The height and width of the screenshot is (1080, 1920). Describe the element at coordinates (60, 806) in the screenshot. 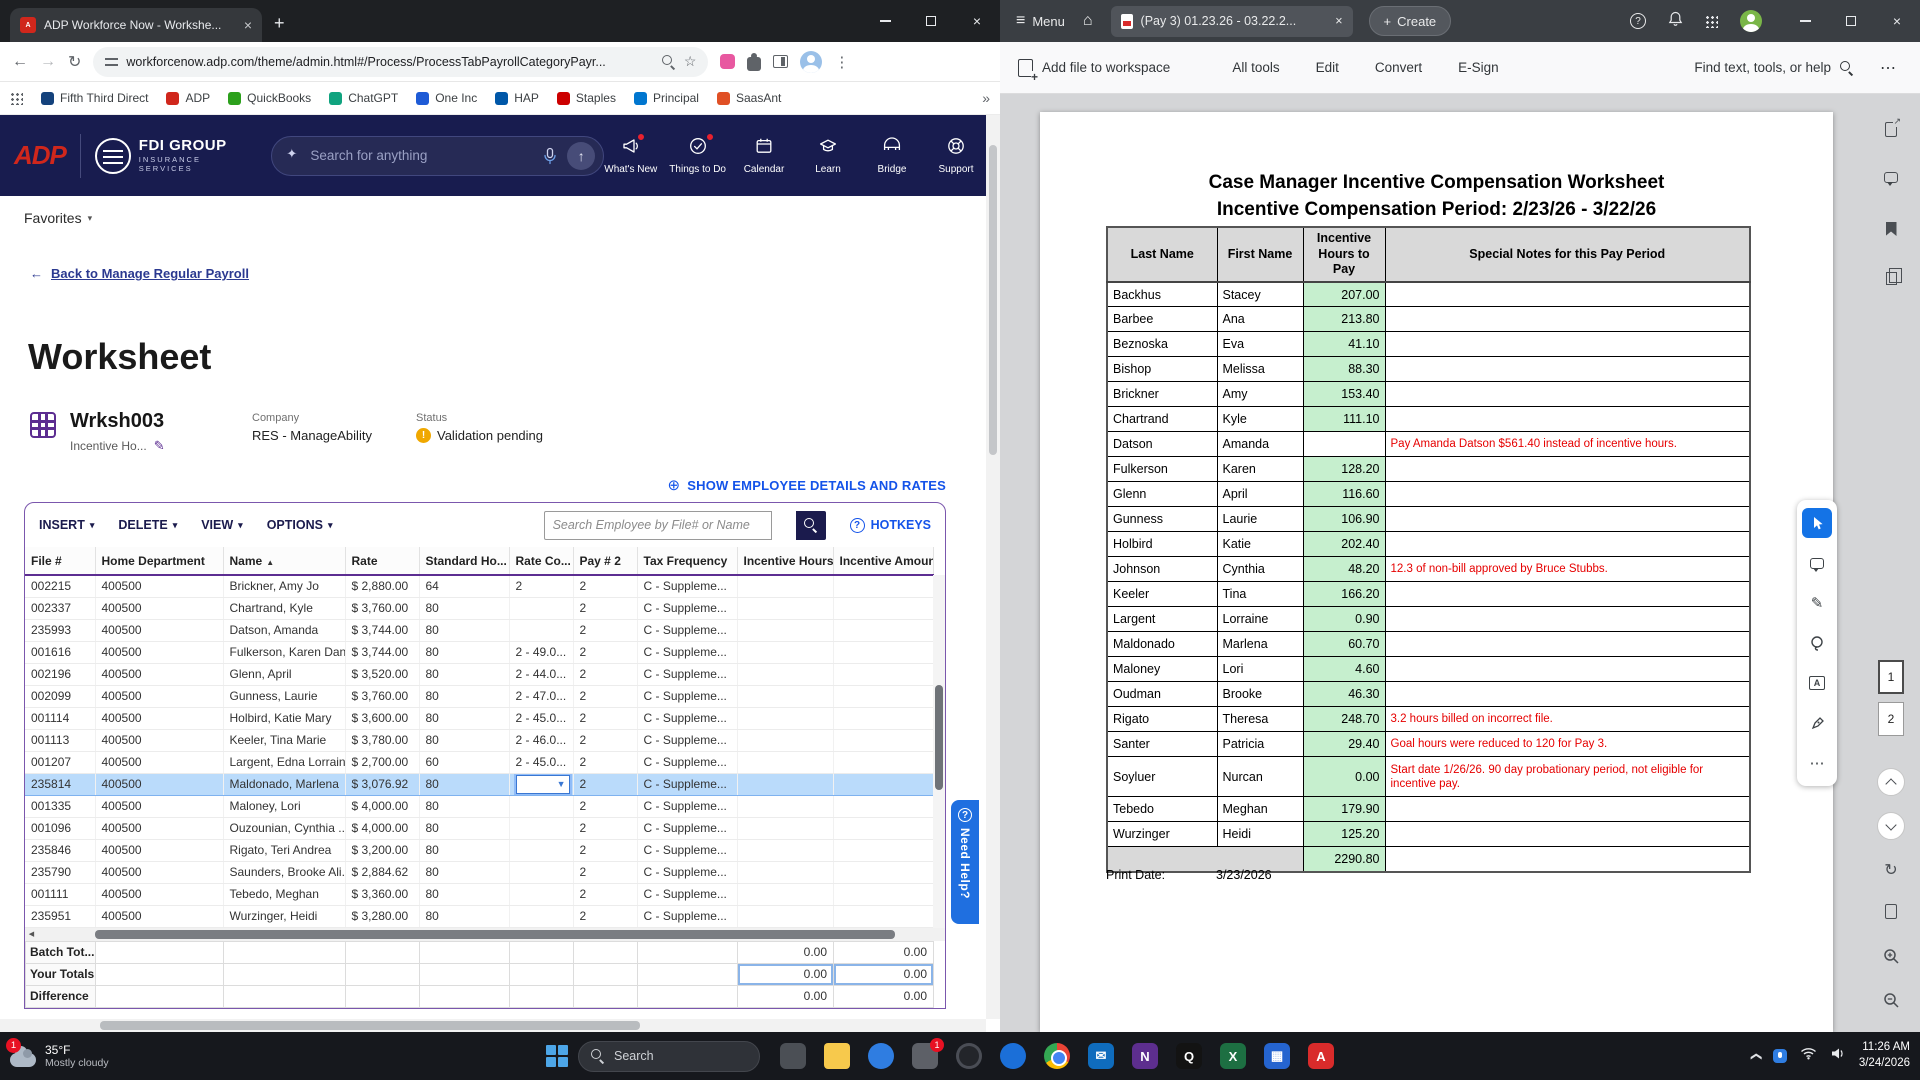

I see `file-number-link: 001335` at that location.